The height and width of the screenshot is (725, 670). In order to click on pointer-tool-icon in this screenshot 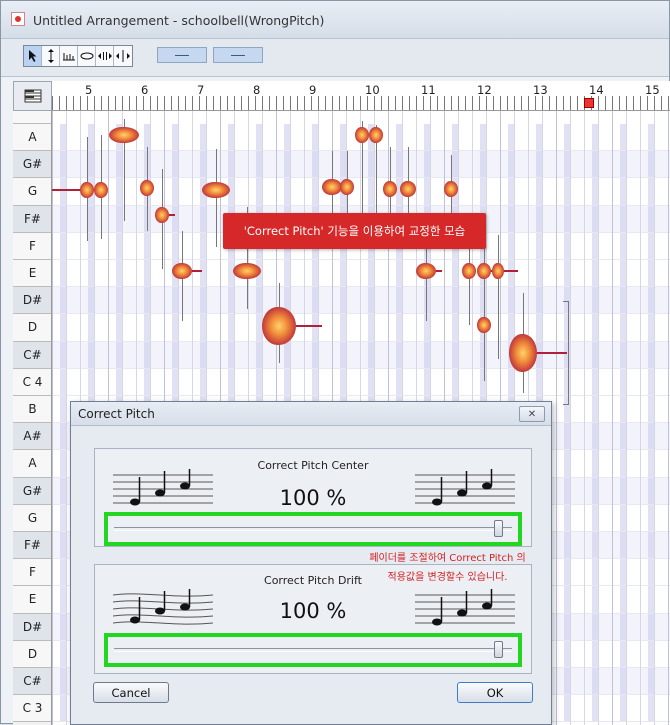, I will do `click(33, 56)`.